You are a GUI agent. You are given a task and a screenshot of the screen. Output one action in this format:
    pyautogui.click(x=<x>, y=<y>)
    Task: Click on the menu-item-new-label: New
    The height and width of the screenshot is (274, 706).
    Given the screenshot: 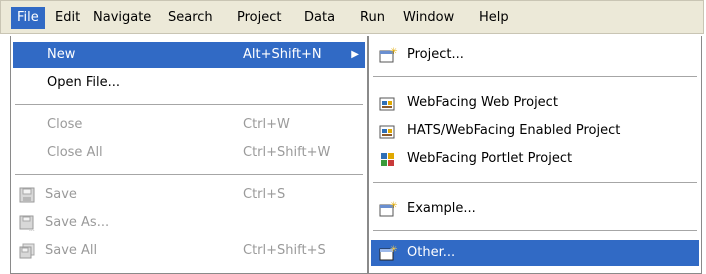 What is the action you would take?
    pyautogui.click(x=61, y=54)
    